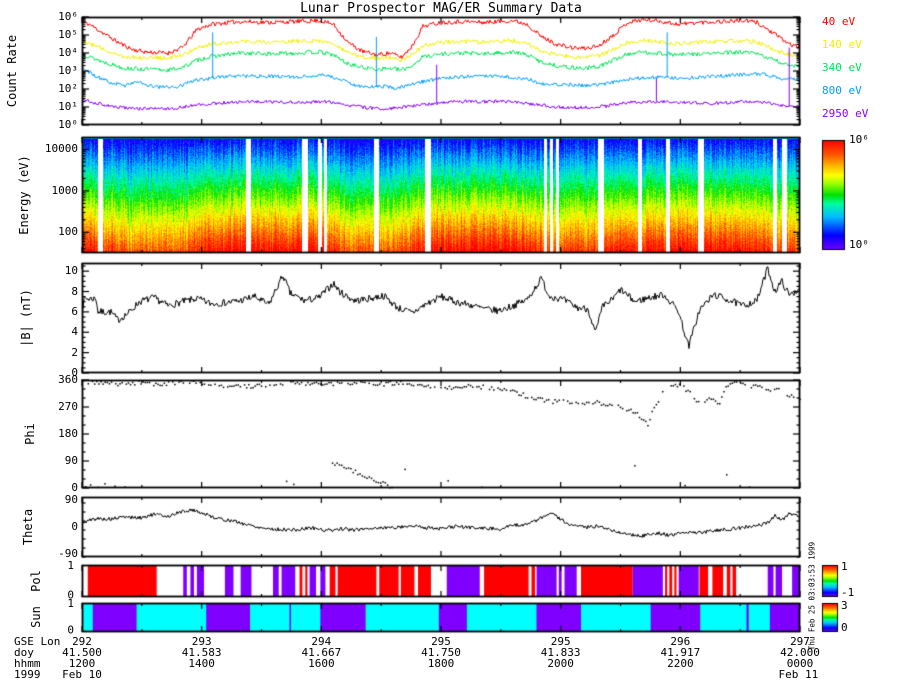 This screenshot has height=700, width=900. Describe the element at coordinates (680, 663) in the screenshot. I see `x-tick-label-hhmm: 2200` at that location.